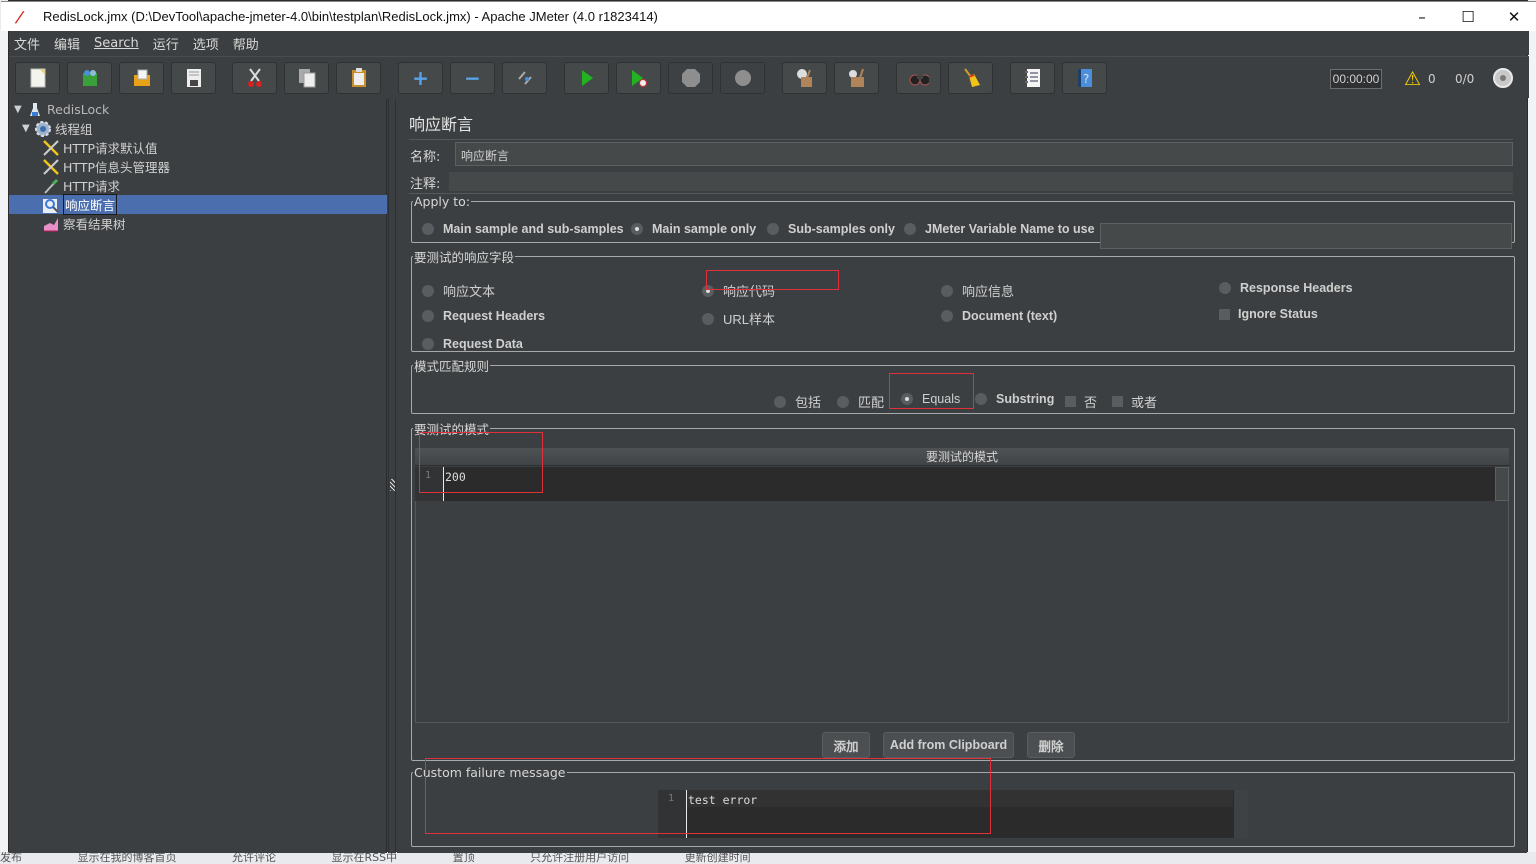 The height and width of the screenshot is (864, 1536). What do you see at coordinates (1081, 401) in the screenshot?
I see `not-checkbox: 否` at bounding box center [1081, 401].